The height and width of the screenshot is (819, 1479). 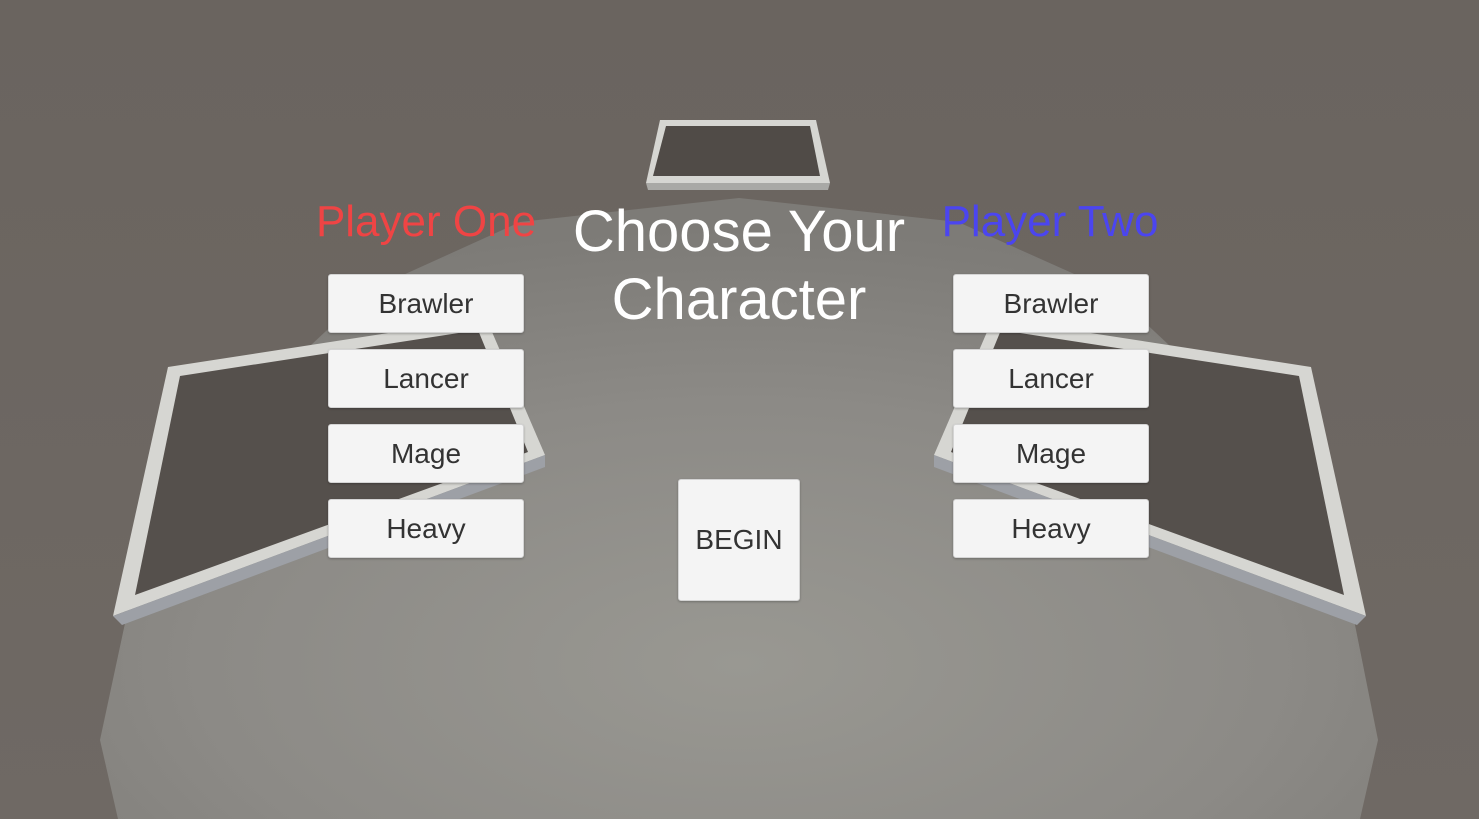 What do you see at coordinates (1050, 221) in the screenshot?
I see `player-two-label: Player Two` at bounding box center [1050, 221].